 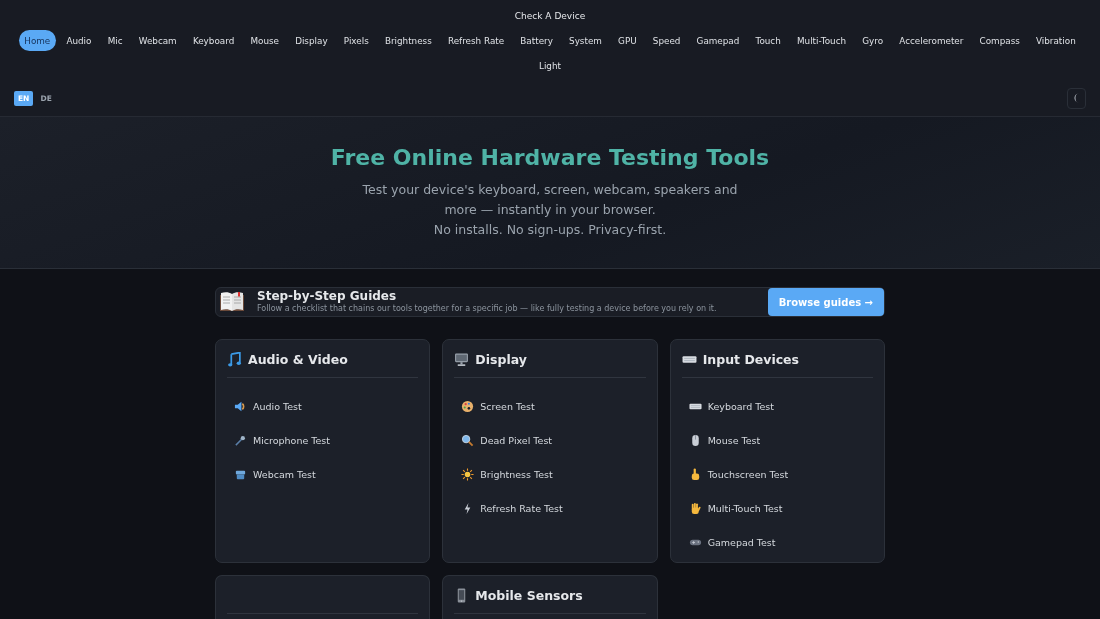 I want to click on nav-link: Compass, so click(x=999, y=40).